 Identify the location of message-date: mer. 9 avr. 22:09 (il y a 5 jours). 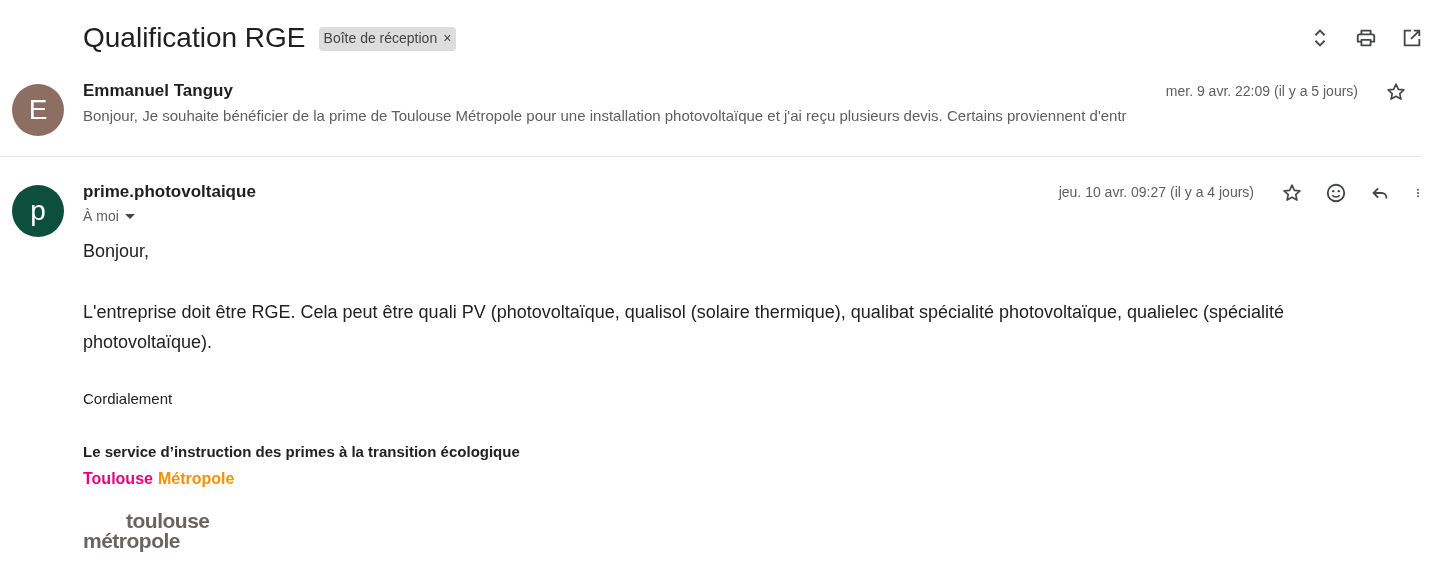
(1261, 91).